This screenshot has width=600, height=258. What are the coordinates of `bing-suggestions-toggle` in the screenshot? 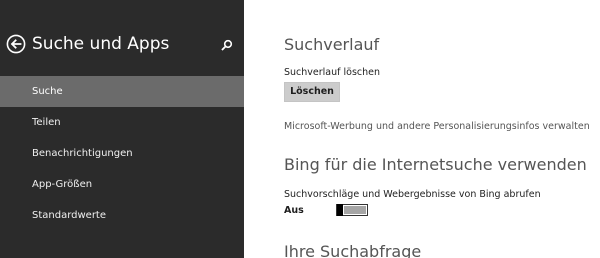 It's located at (352, 210).